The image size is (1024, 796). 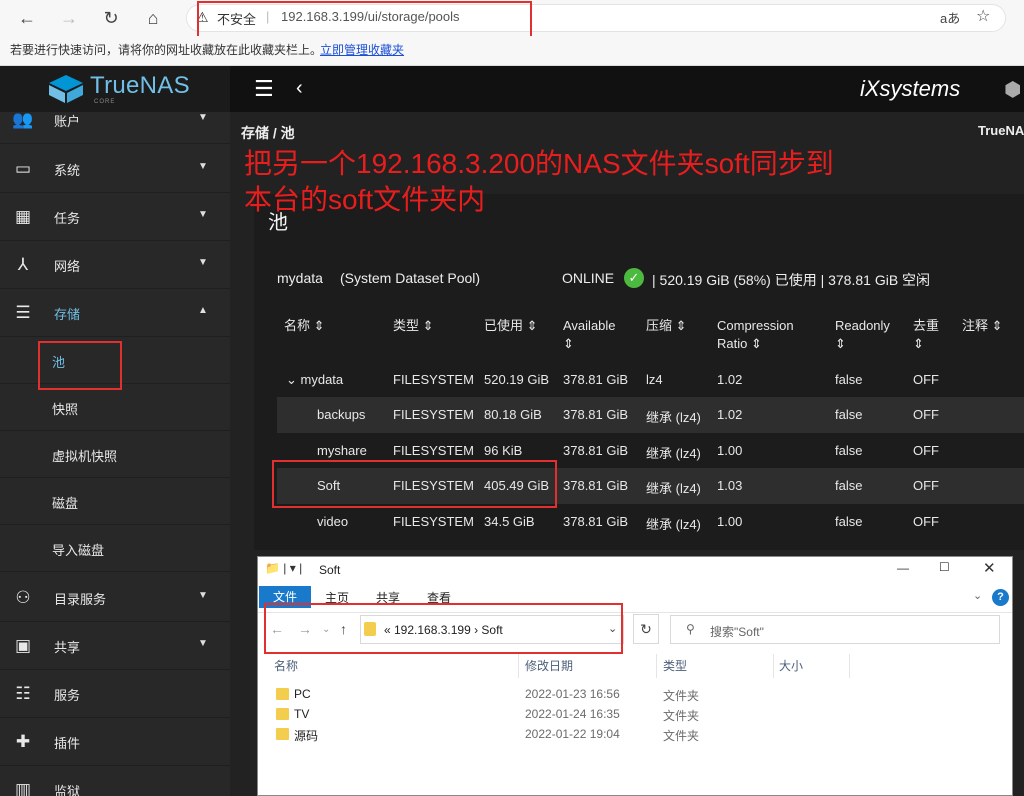 What do you see at coordinates (636, 715) in the screenshot?
I see `list-item: TV 2022-01-24 16:35 文件夹` at bounding box center [636, 715].